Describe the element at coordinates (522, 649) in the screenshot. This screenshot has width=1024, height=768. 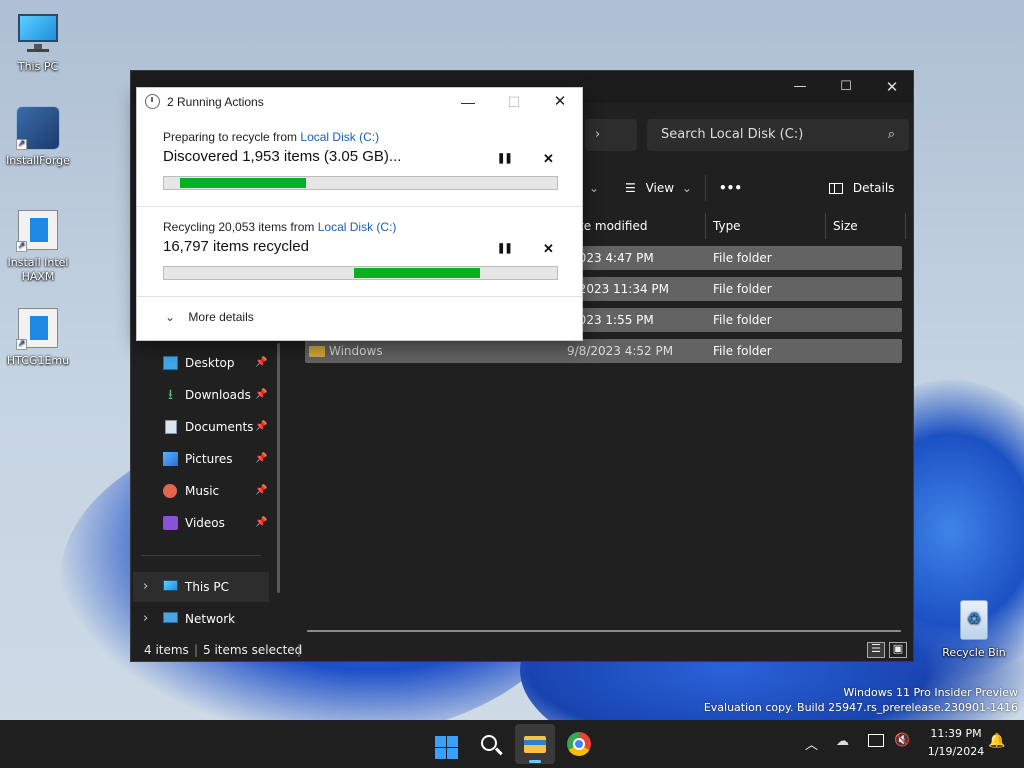
I see `status-bar: 4 items | 5 items selected | ☰ ▣` at that location.